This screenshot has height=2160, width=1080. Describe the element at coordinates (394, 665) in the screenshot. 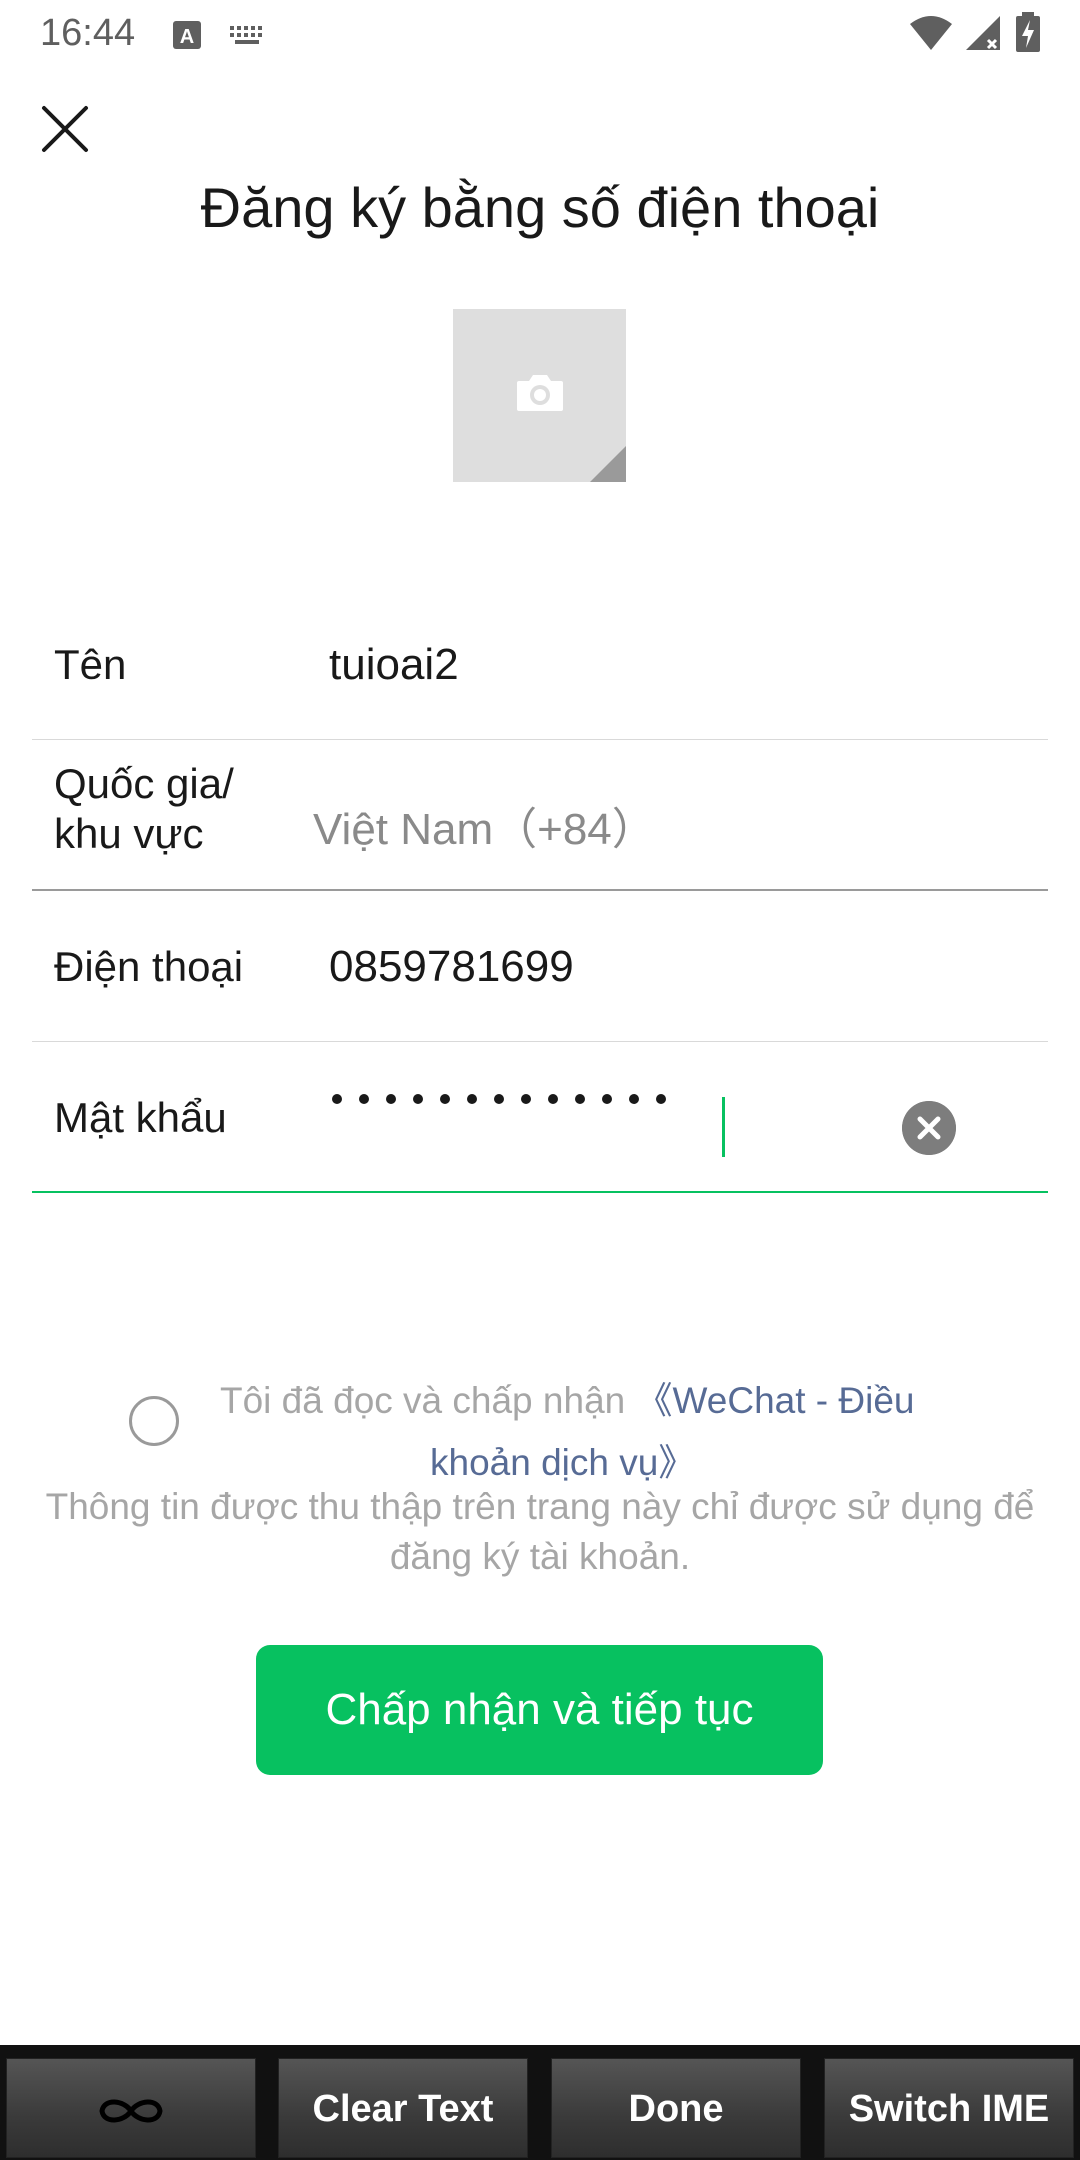

I see `name-input: tuioai2` at that location.